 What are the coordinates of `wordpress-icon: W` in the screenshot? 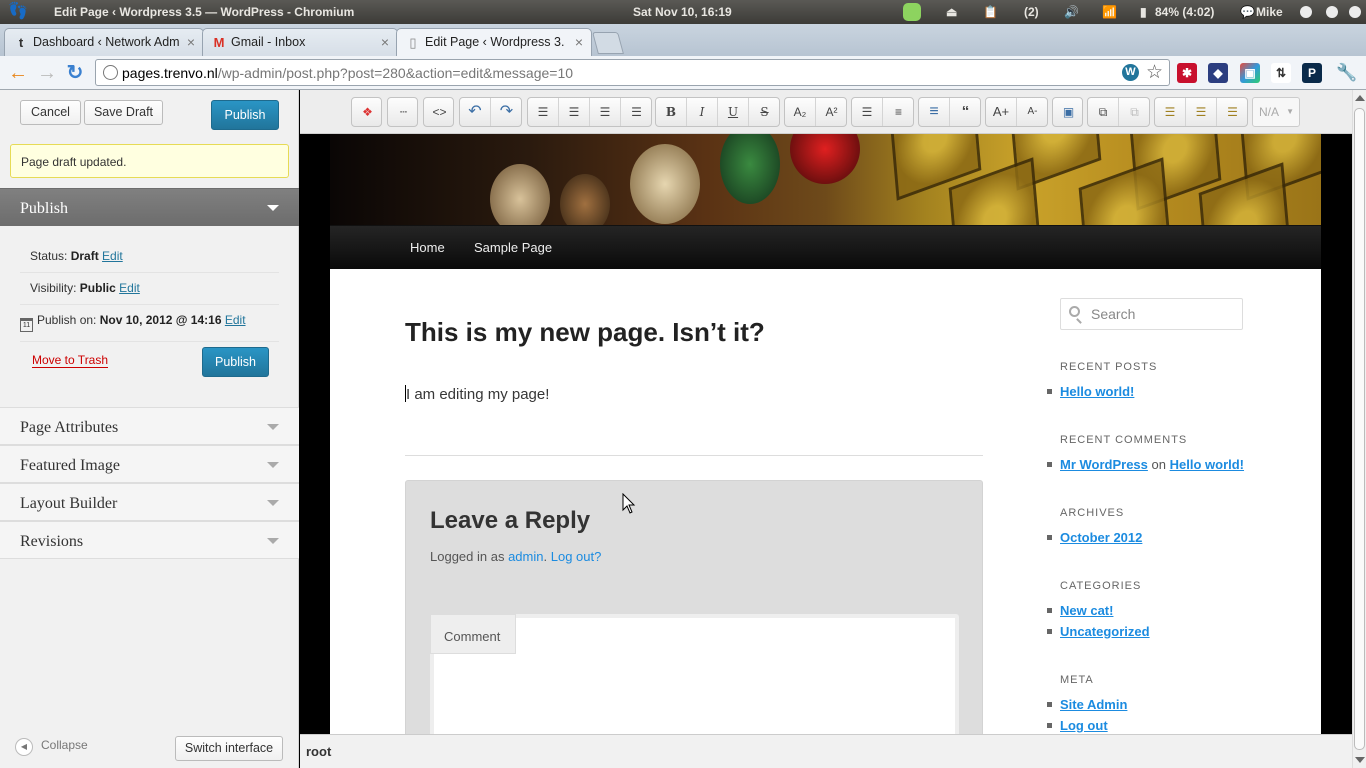 It's located at (1130, 72).